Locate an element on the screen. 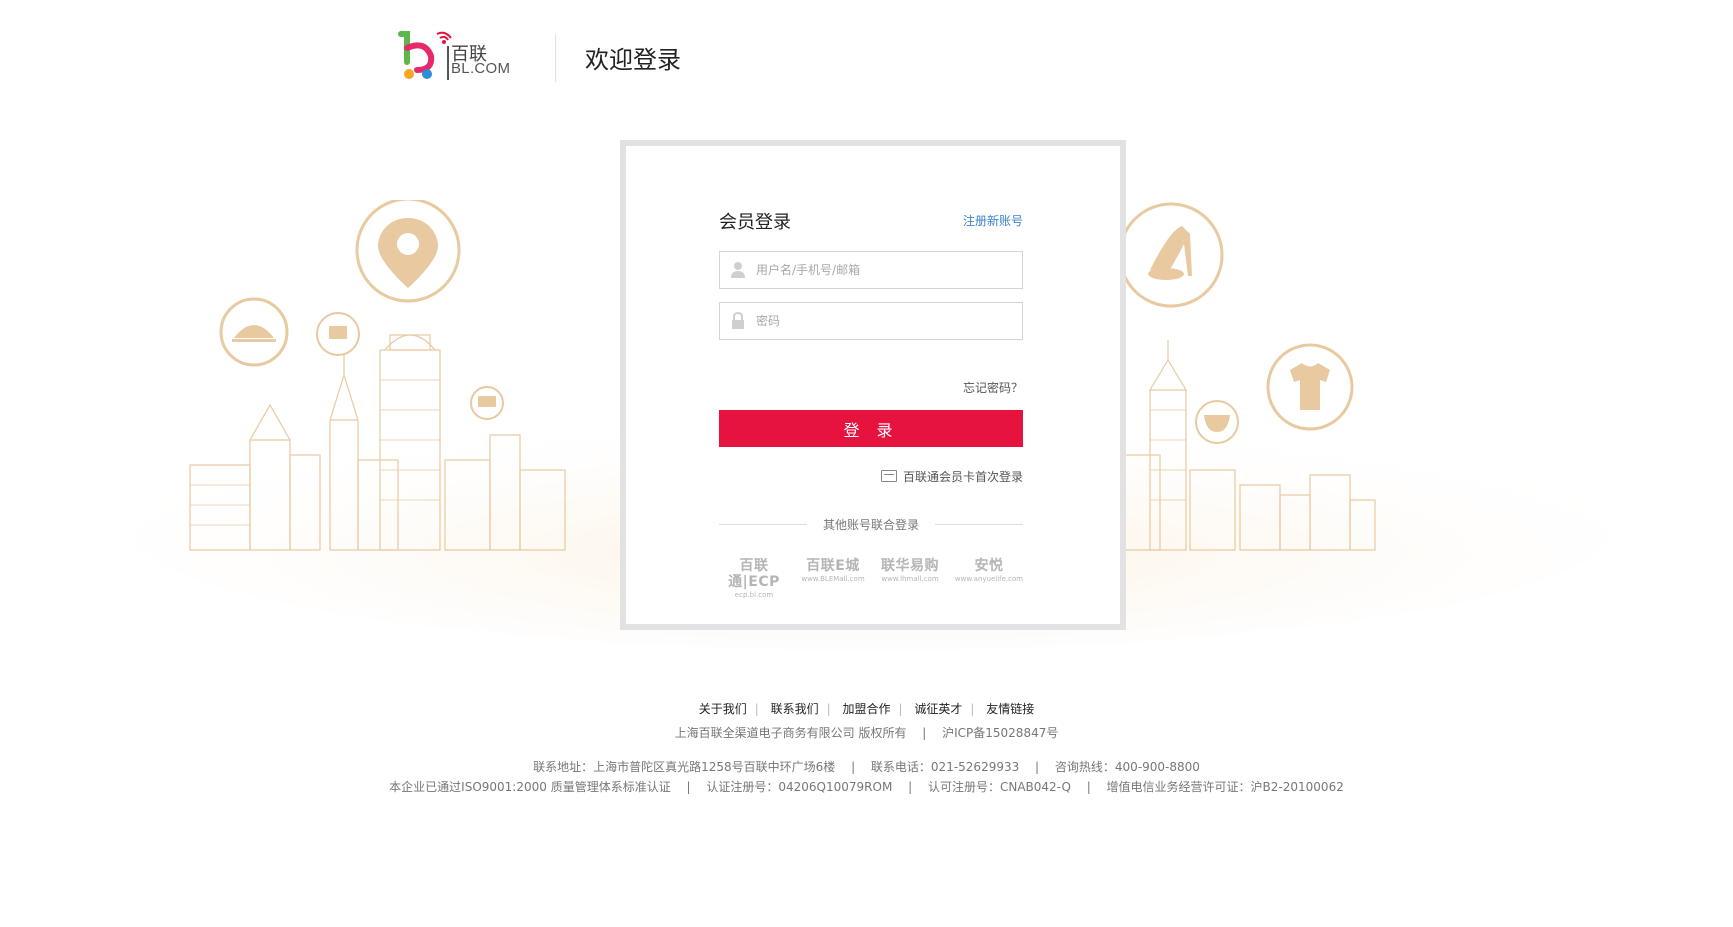 The height and width of the screenshot is (927, 1733). page-header: 百联 BL.COM 欢迎登录 is located at coordinates (595, 55).